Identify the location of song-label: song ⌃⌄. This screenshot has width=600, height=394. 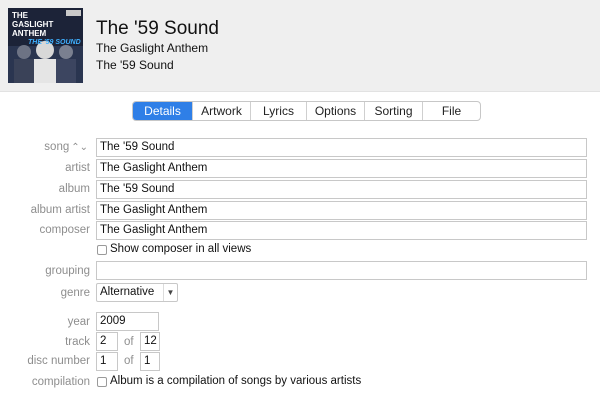
(44, 147).